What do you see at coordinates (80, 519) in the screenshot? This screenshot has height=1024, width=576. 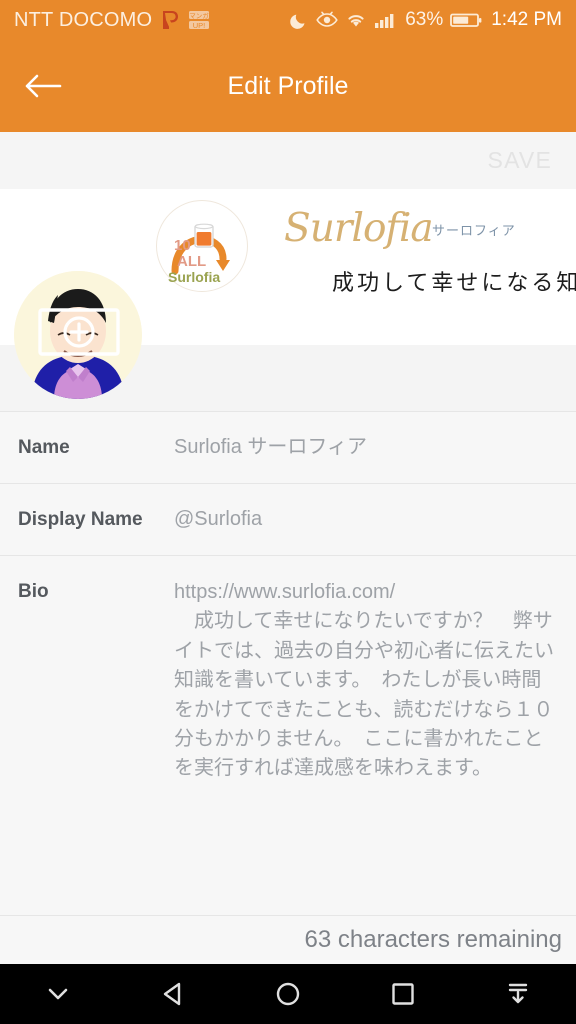 I see `field-label-display-name: Display Name` at bounding box center [80, 519].